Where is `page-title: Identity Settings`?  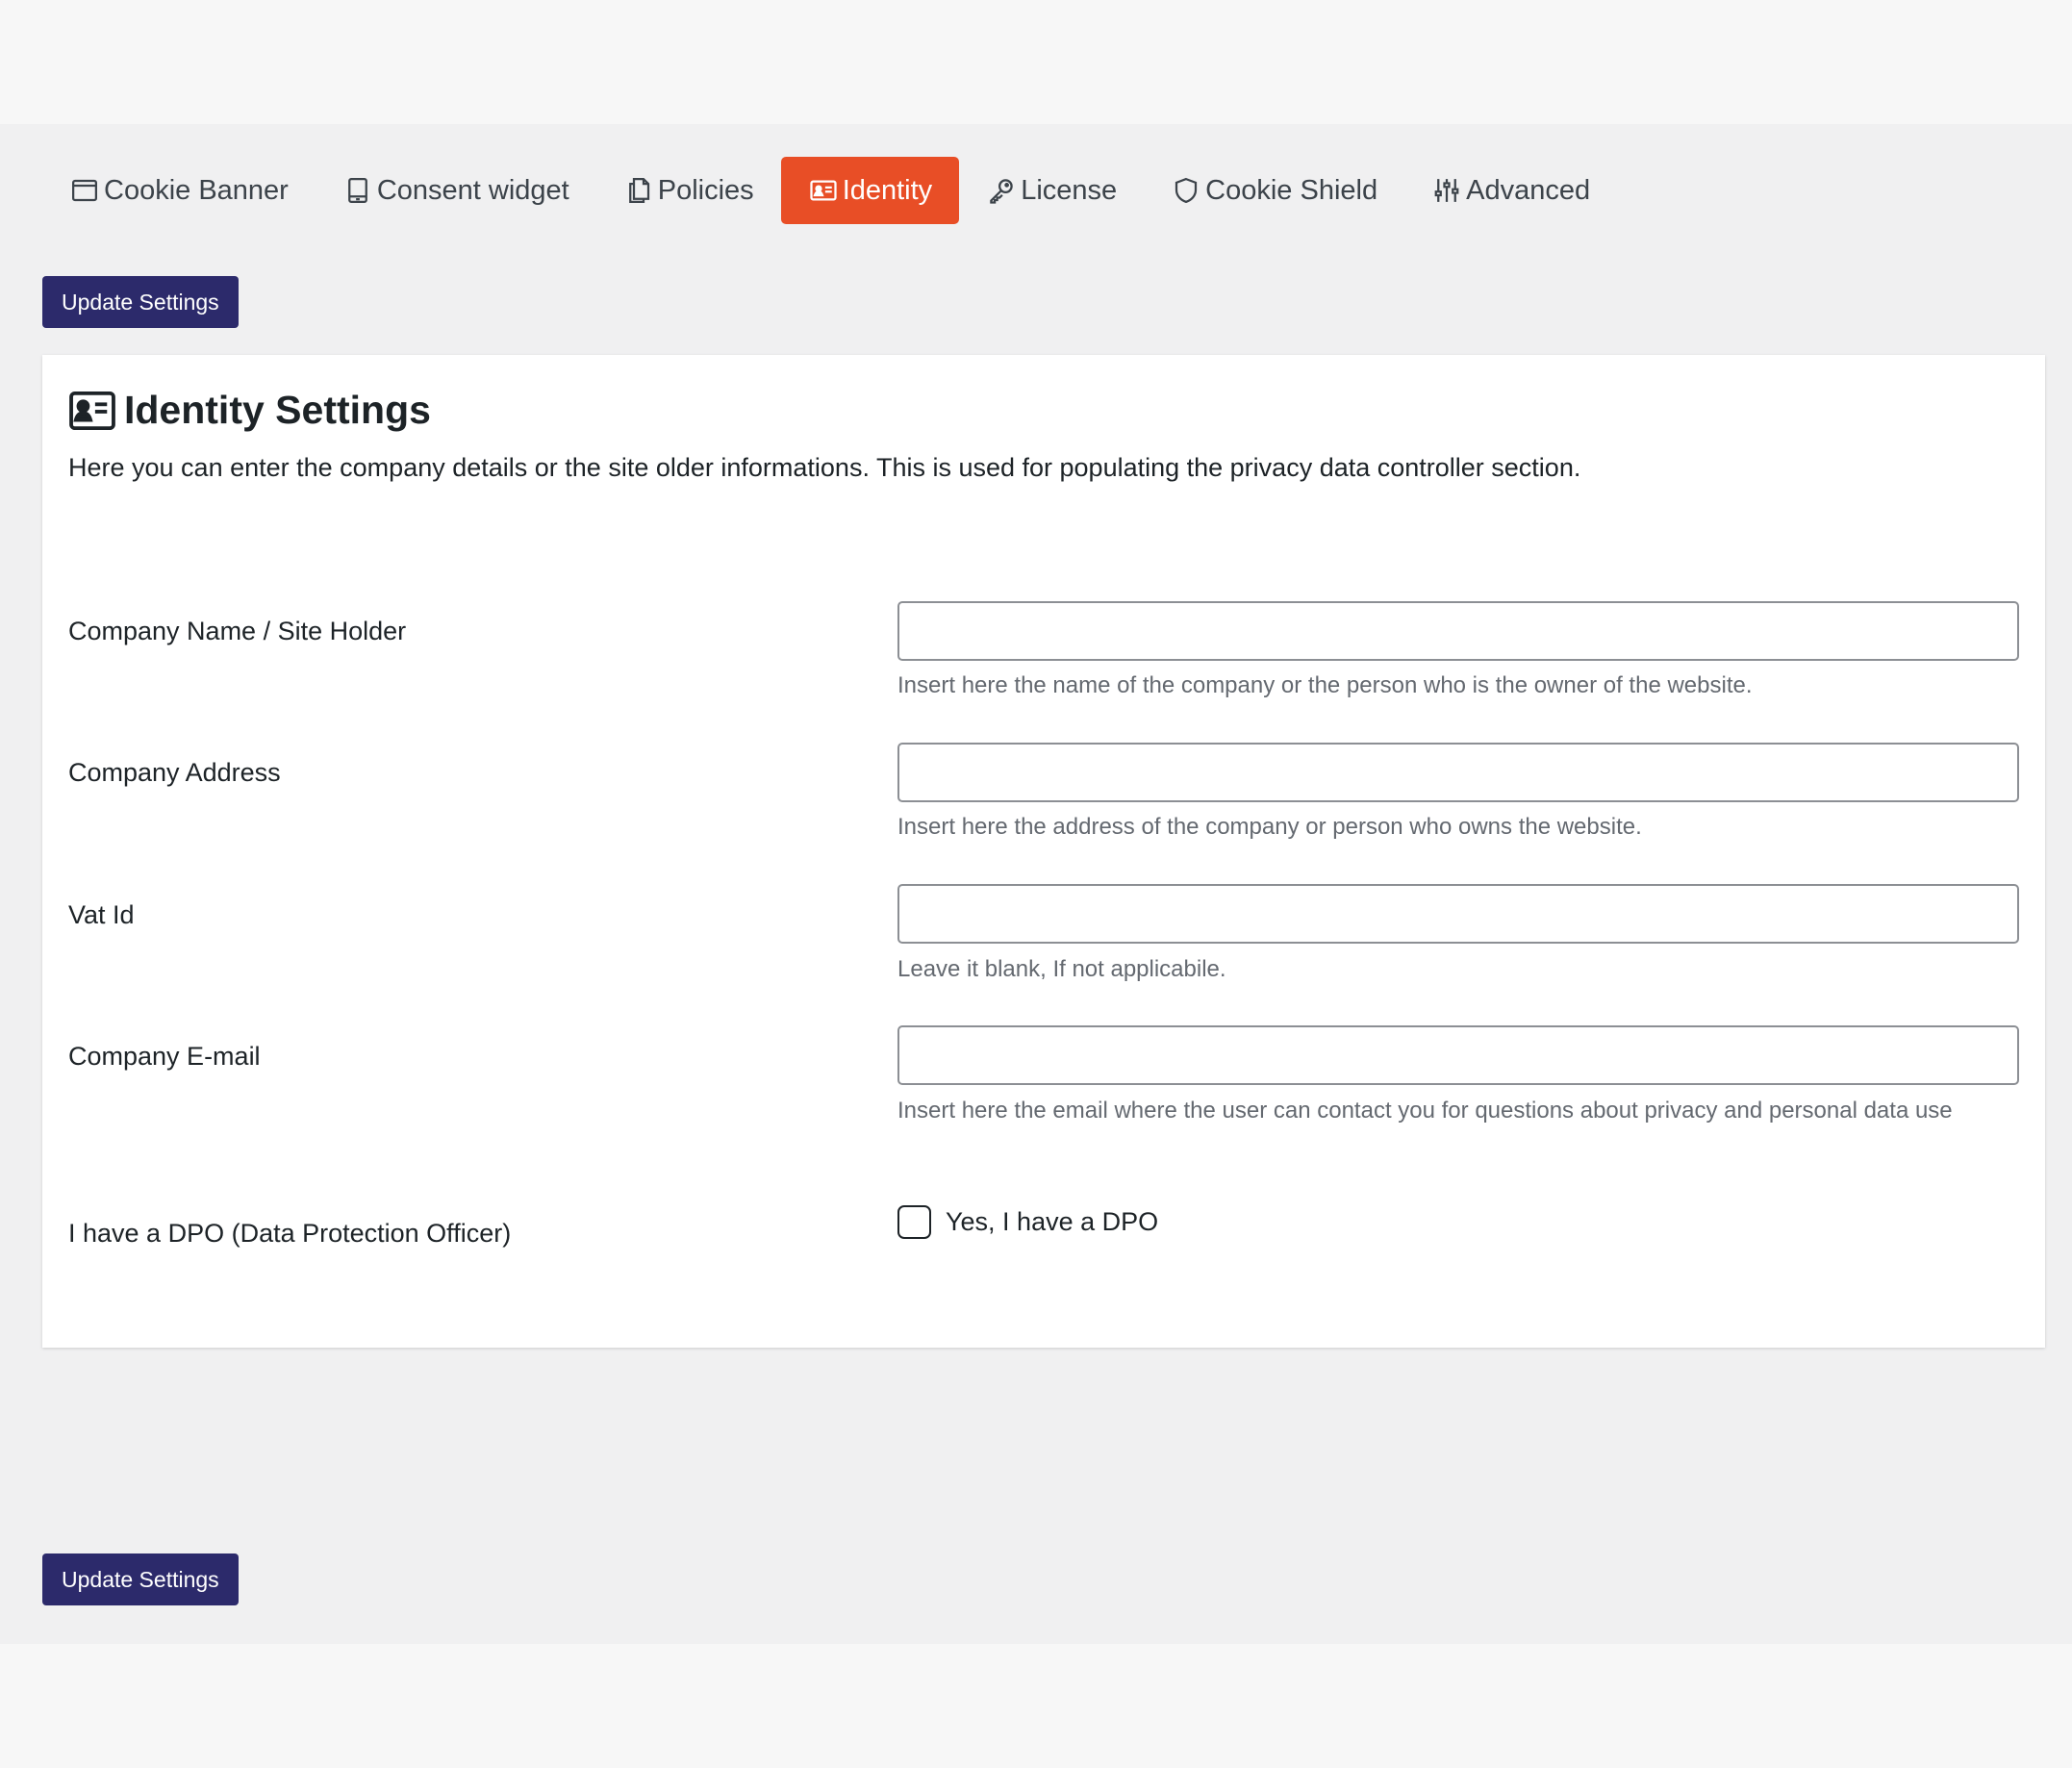 page-title: Identity Settings is located at coordinates (249, 410).